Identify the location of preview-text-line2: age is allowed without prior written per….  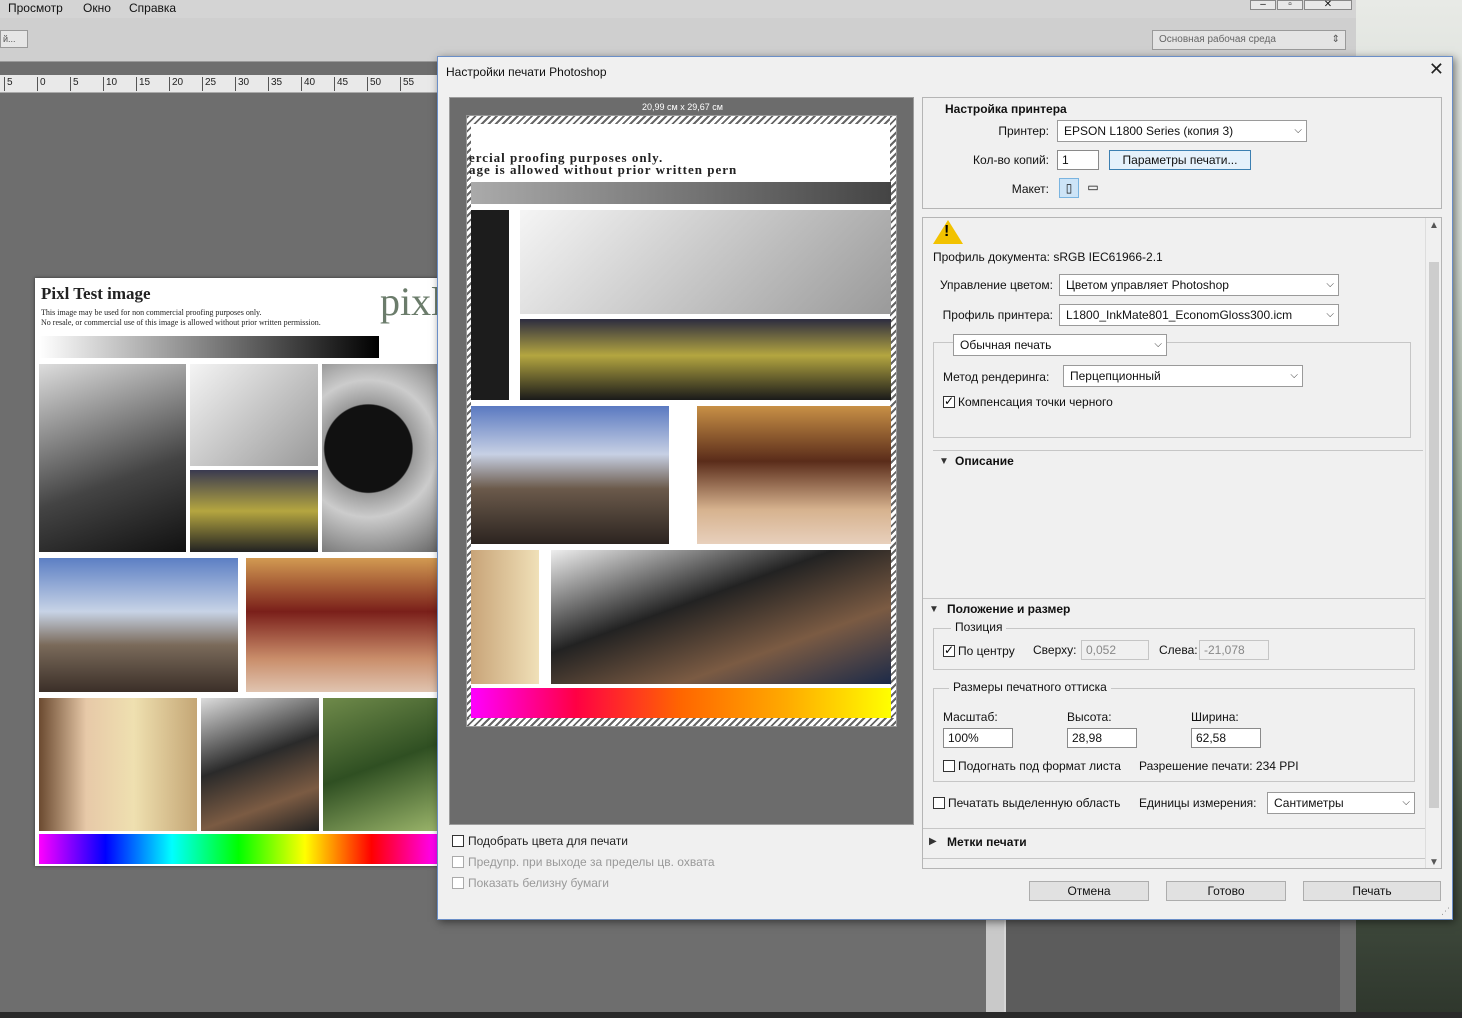
(603, 169).